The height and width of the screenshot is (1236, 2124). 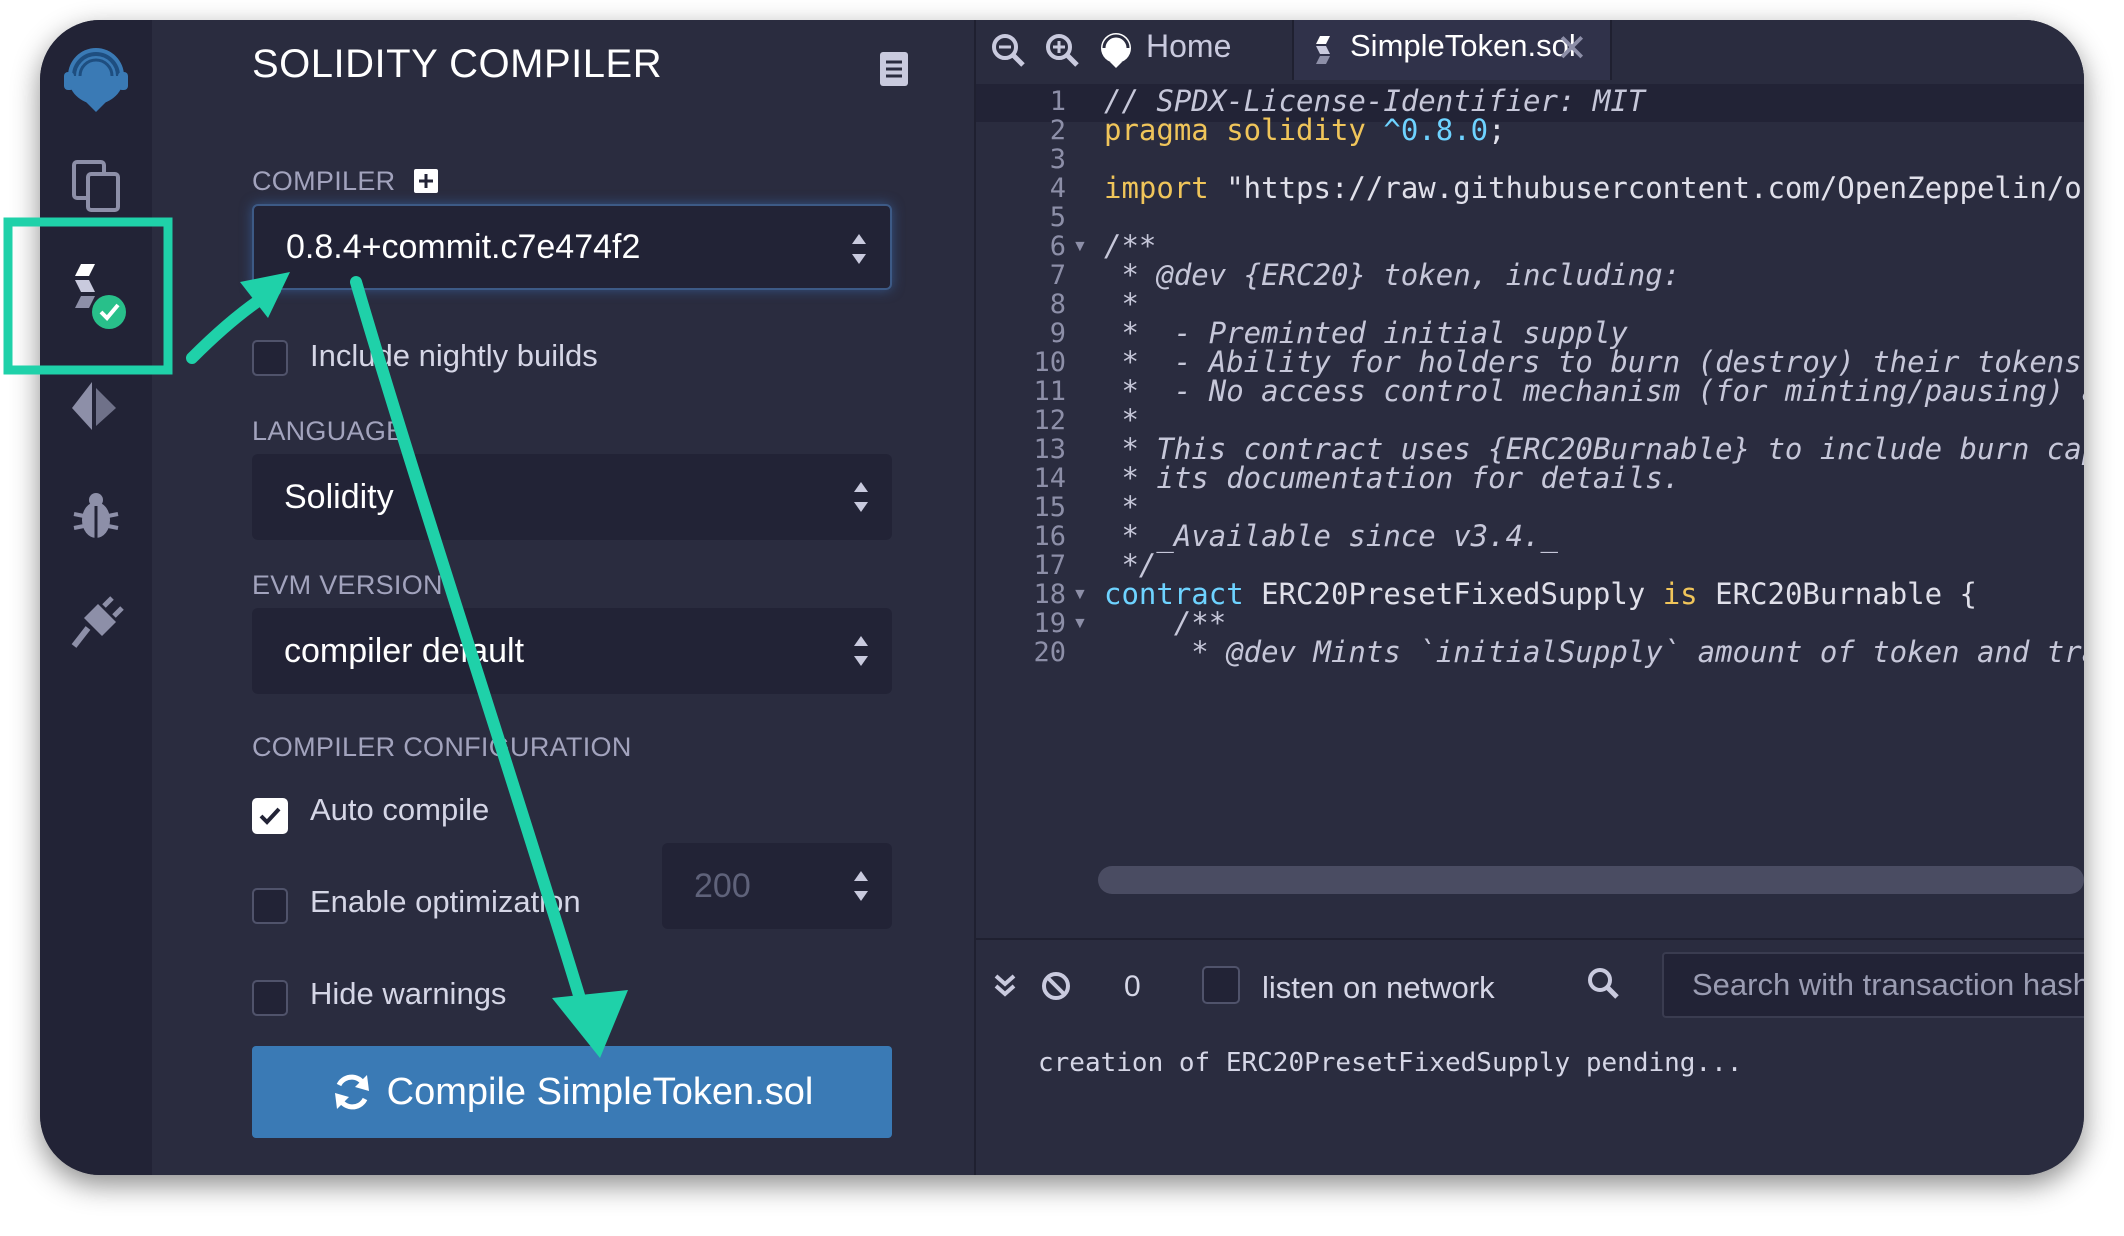 I want to click on debugger-icon, so click(x=96, y=516).